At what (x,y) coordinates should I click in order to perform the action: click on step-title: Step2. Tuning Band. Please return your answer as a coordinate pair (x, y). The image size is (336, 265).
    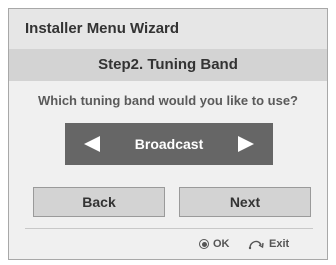
    Looking at the image, I should click on (168, 65).